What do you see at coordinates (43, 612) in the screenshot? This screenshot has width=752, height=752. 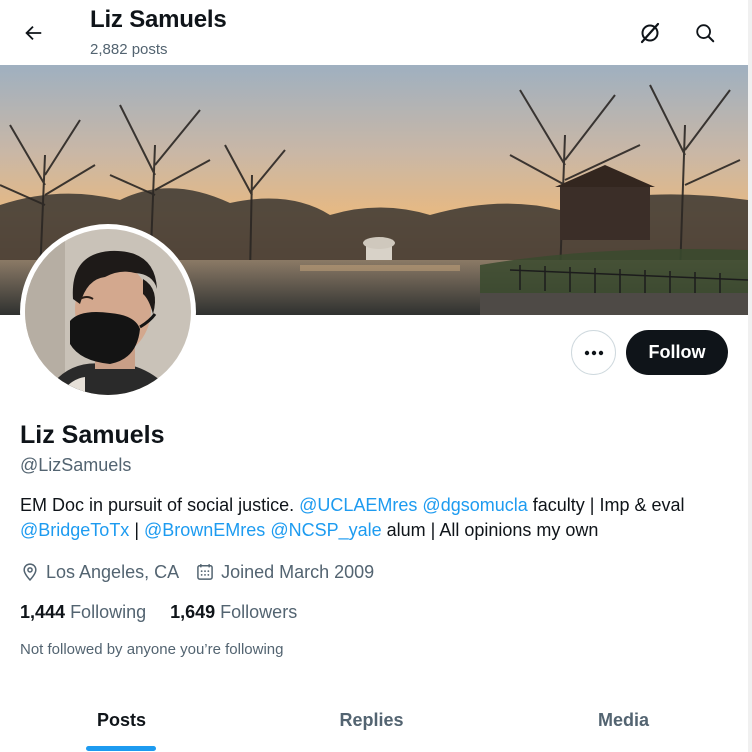 I see `following-count: 1,444` at bounding box center [43, 612].